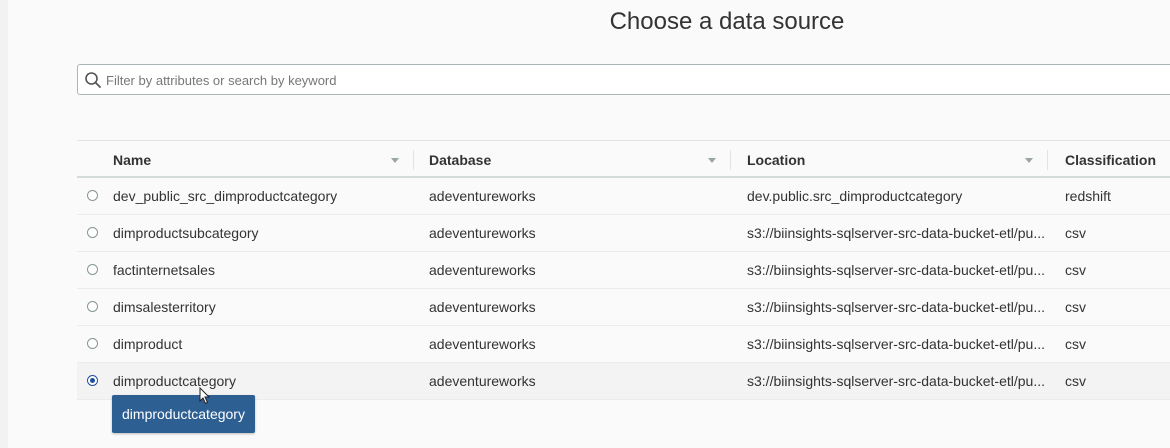 This screenshot has height=448, width=1170. What do you see at coordinates (225, 196) in the screenshot?
I see `cell-name: dev_public_src_dimproductcategory` at bounding box center [225, 196].